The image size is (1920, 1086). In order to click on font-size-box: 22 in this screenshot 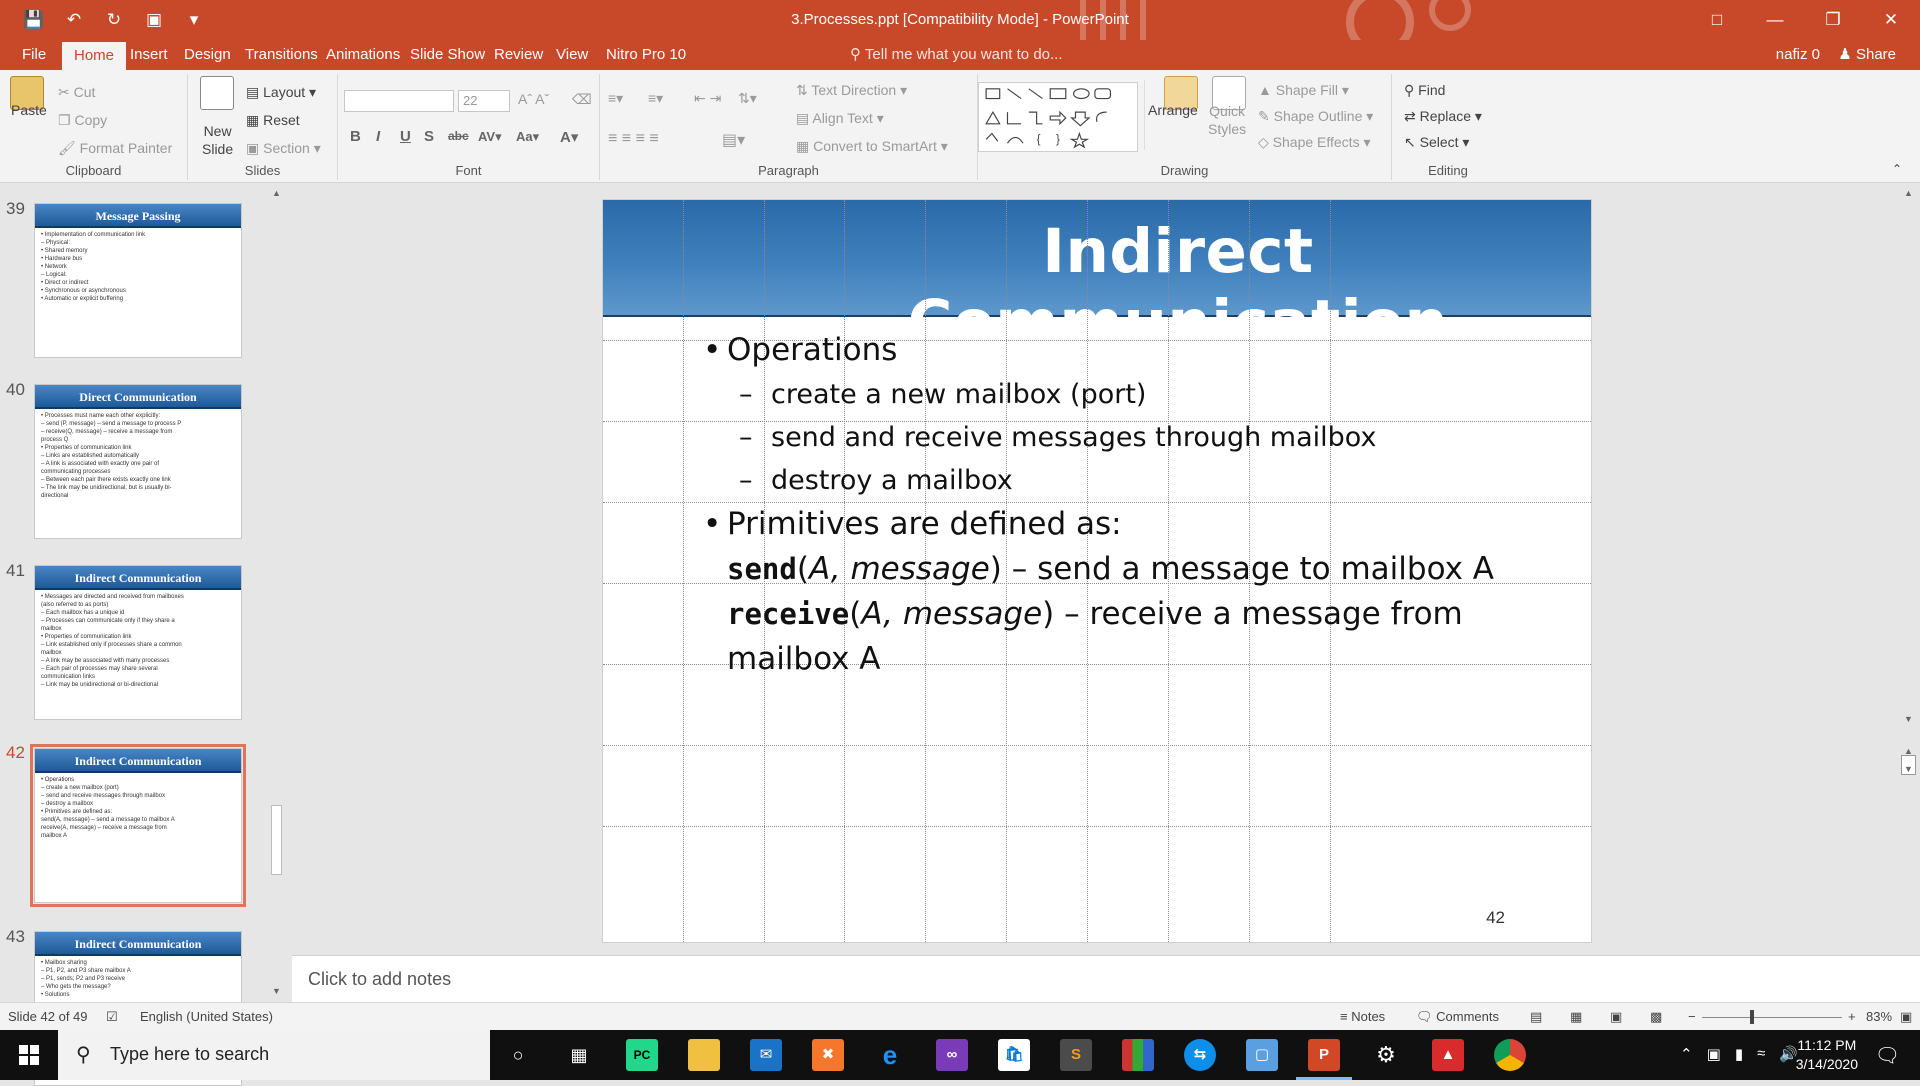, I will do `click(484, 101)`.